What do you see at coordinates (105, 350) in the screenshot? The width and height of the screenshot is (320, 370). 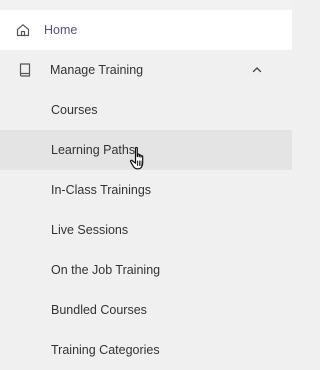 I see `nav-subitem-label: Training Categories` at bounding box center [105, 350].